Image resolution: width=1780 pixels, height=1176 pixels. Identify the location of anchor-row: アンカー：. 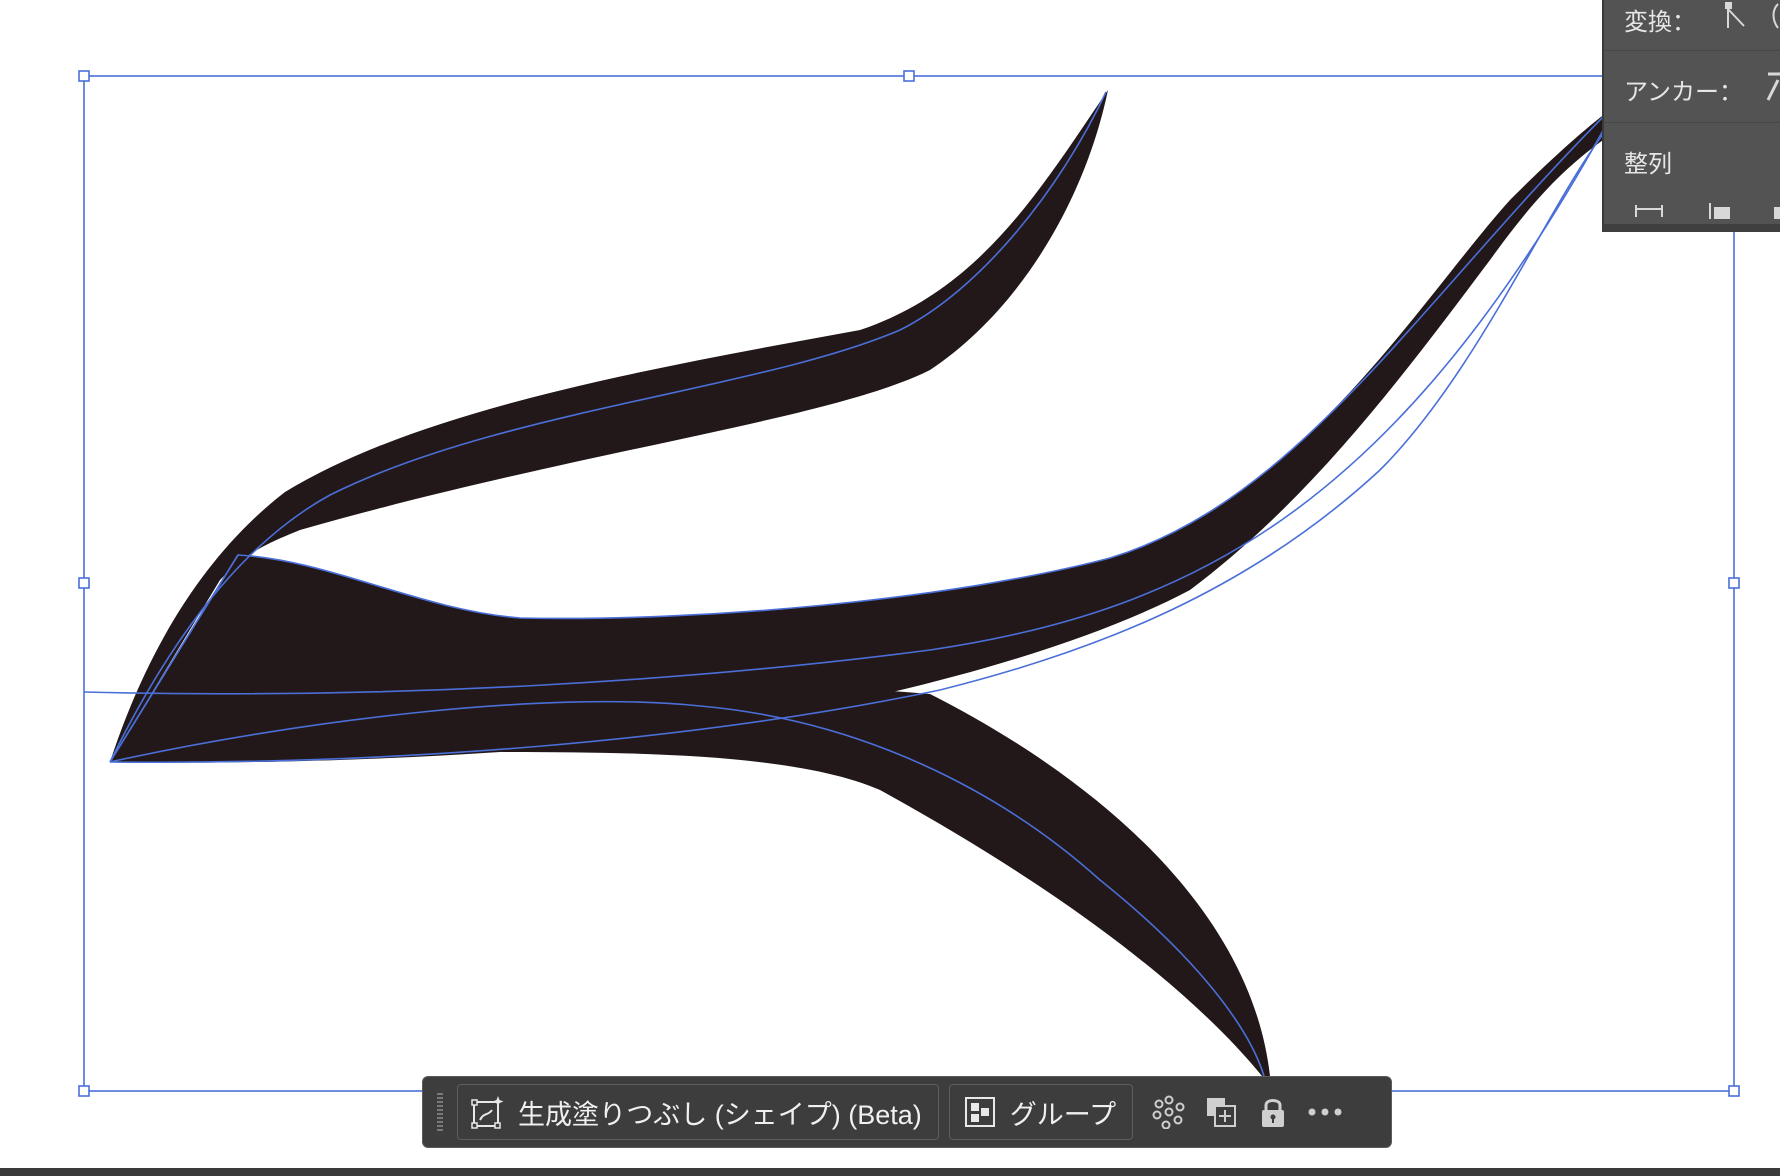
(1683, 89).